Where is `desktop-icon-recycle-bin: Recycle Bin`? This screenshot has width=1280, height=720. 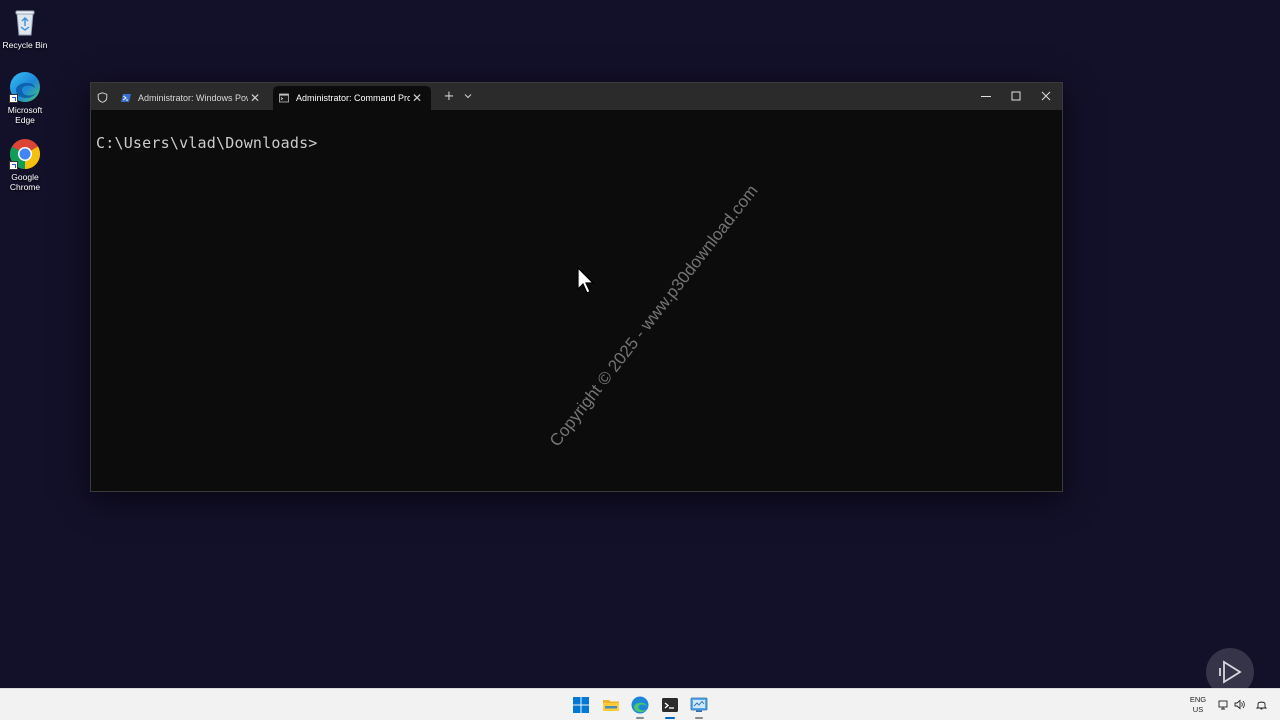
desktop-icon-recycle-bin: Recycle Bin is located at coordinates (26, 28).